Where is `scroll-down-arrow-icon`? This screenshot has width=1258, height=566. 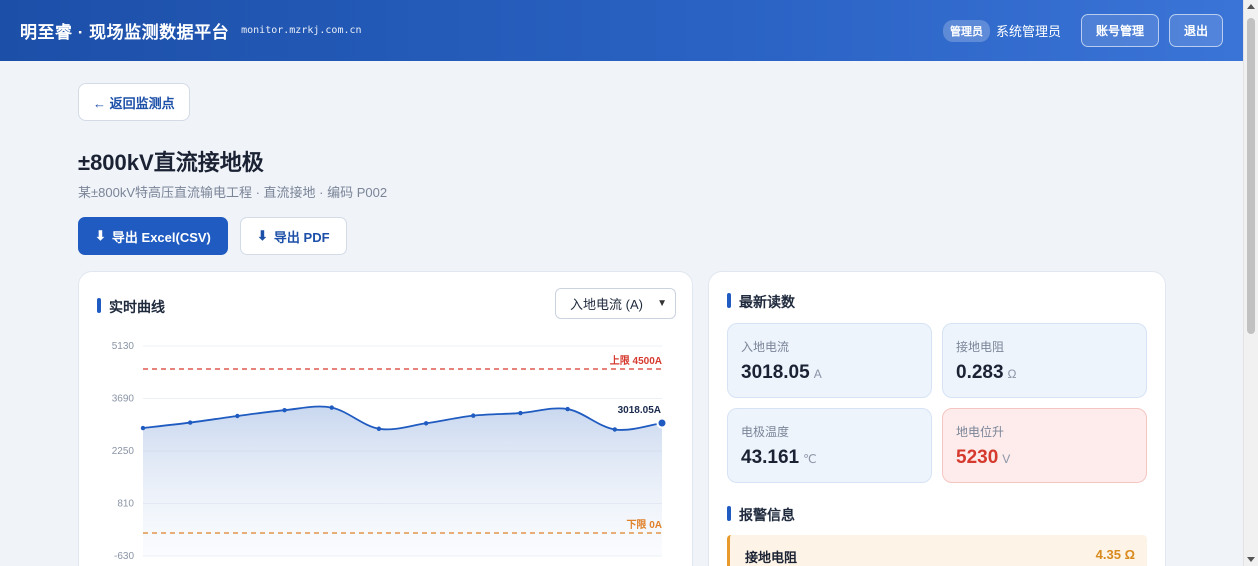 scroll-down-arrow-icon is located at coordinates (1251, 559).